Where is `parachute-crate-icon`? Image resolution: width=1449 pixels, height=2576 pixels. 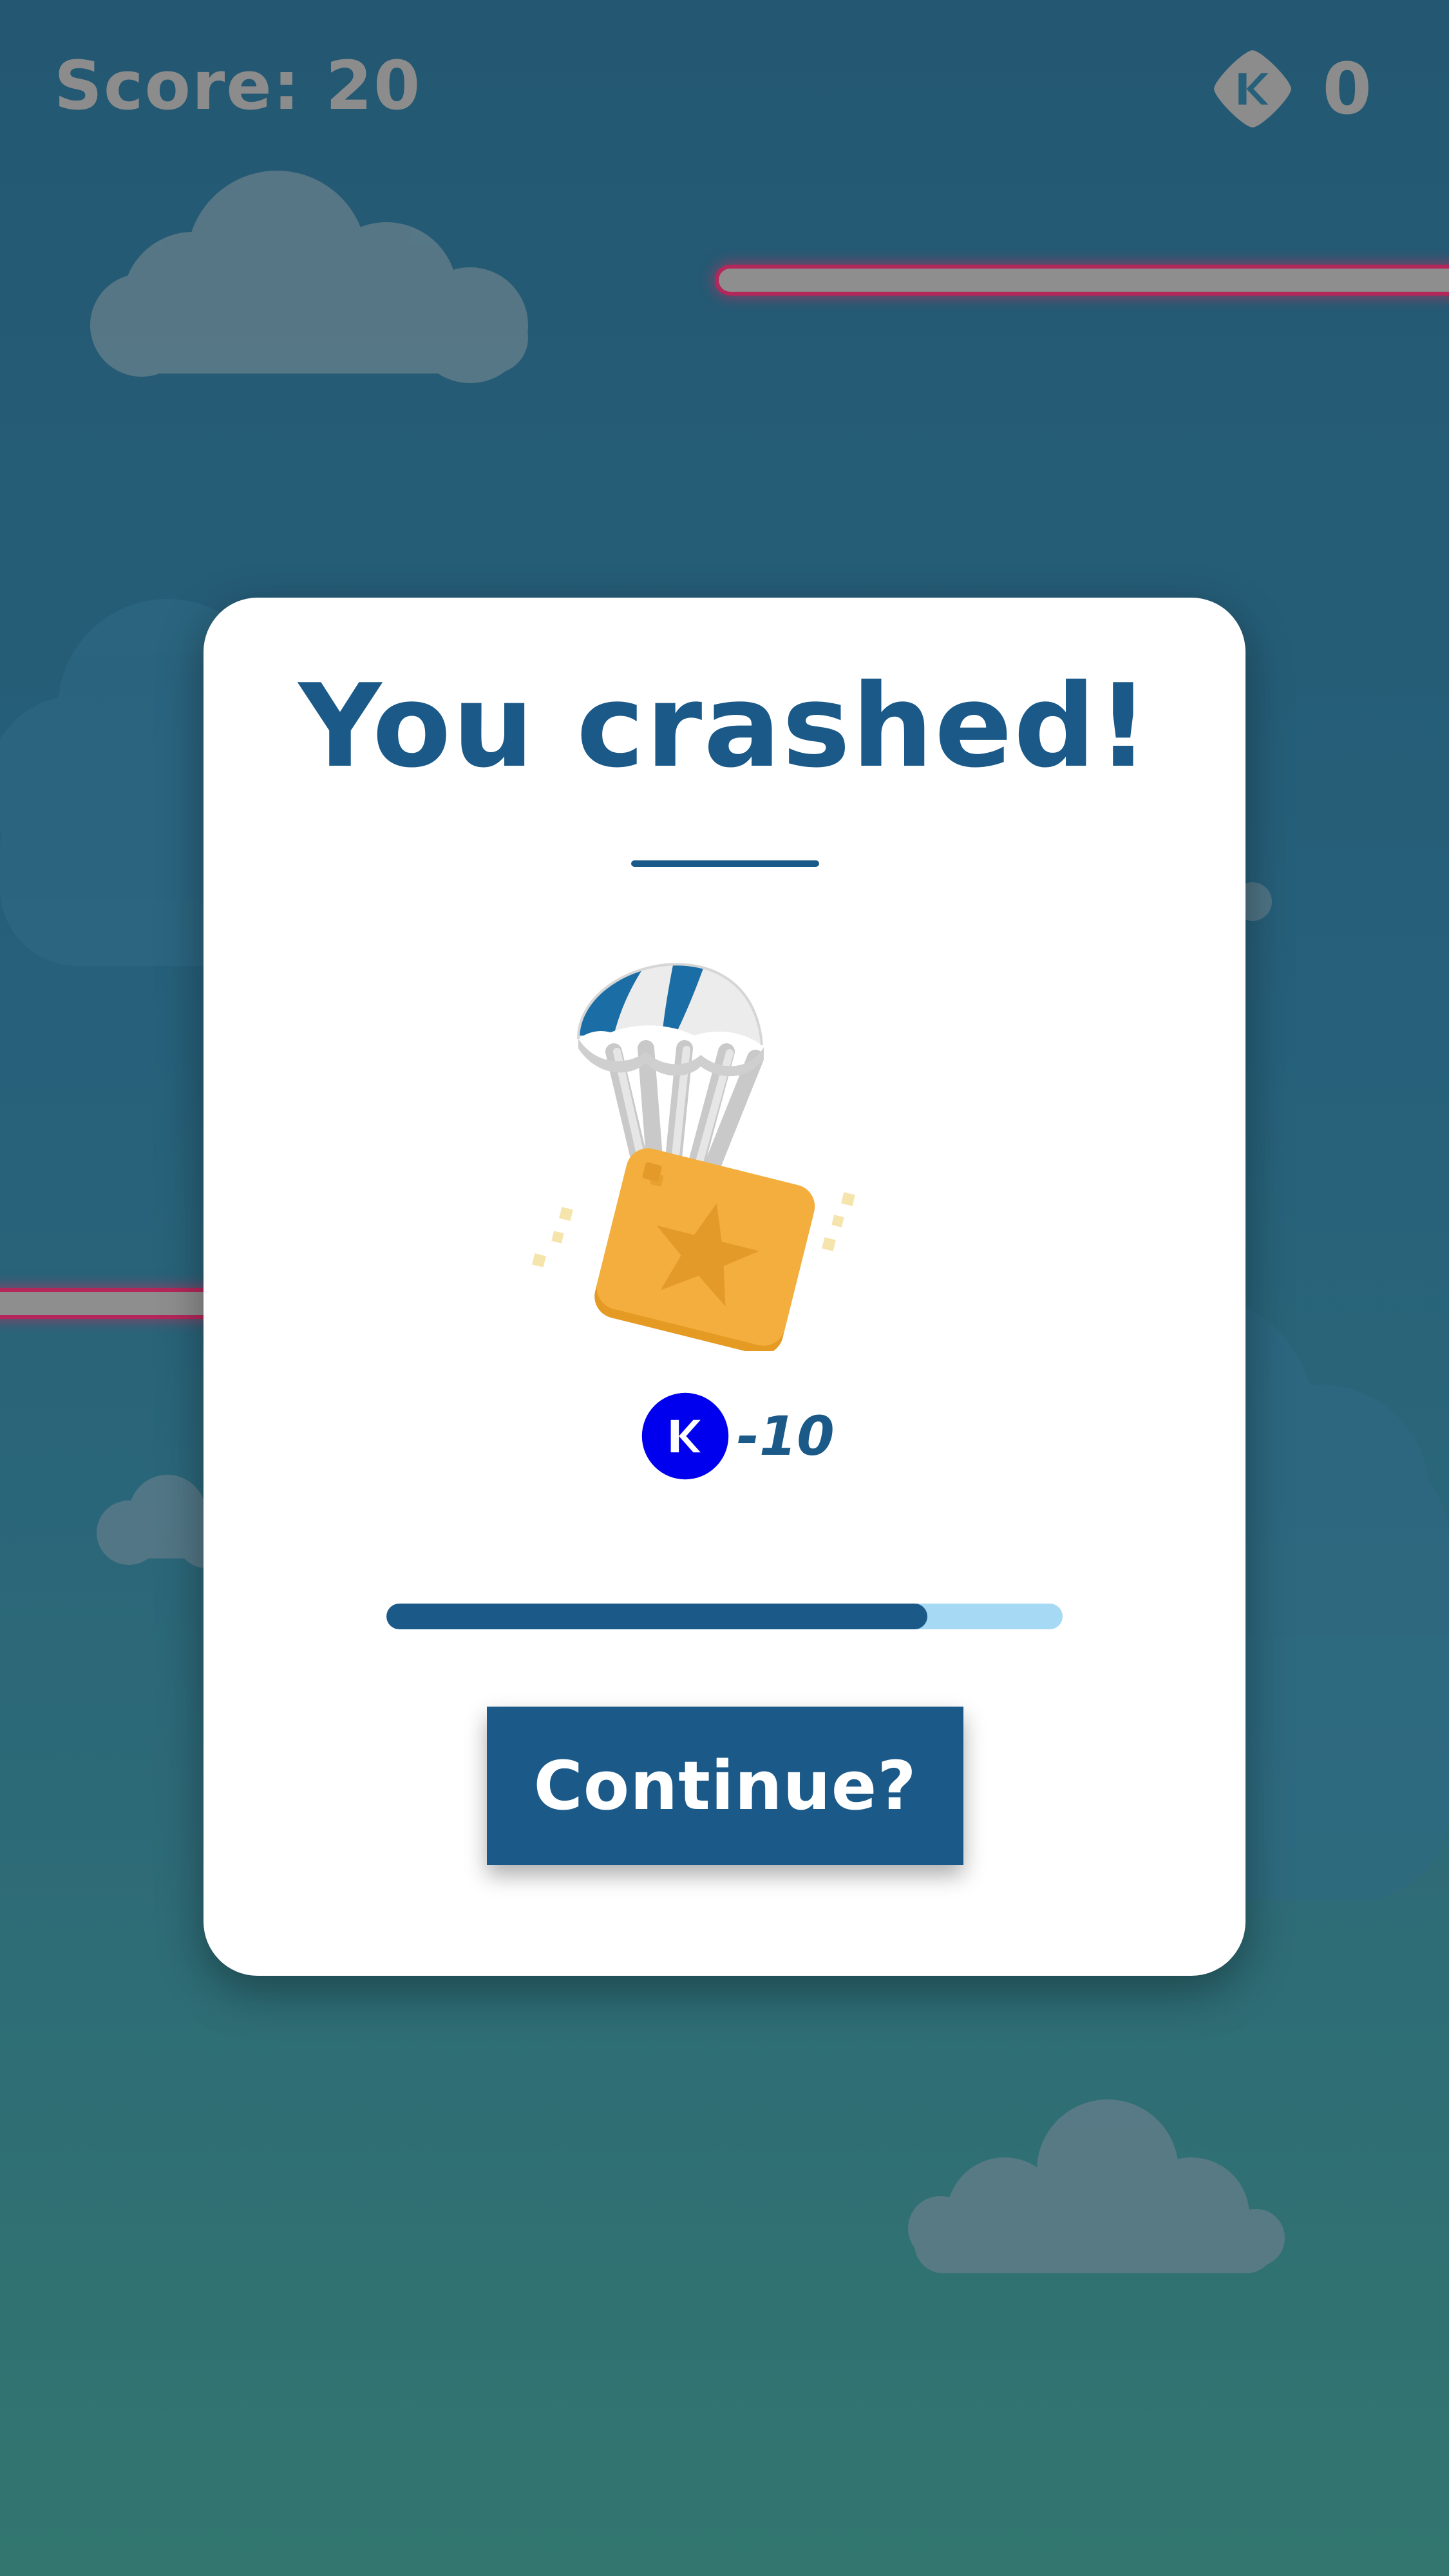
parachute-crate-icon is located at coordinates (693, 1157).